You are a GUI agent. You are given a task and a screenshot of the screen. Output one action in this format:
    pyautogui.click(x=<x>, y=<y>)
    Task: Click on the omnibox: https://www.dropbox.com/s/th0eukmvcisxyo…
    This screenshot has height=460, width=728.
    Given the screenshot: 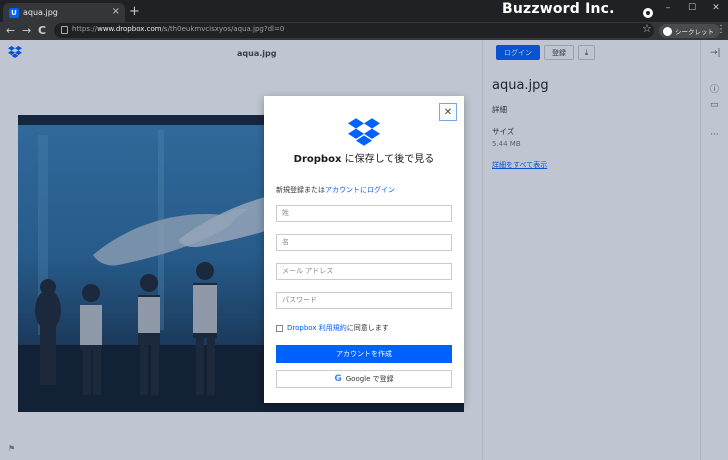 What is the action you would take?
    pyautogui.click(x=354, y=30)
    